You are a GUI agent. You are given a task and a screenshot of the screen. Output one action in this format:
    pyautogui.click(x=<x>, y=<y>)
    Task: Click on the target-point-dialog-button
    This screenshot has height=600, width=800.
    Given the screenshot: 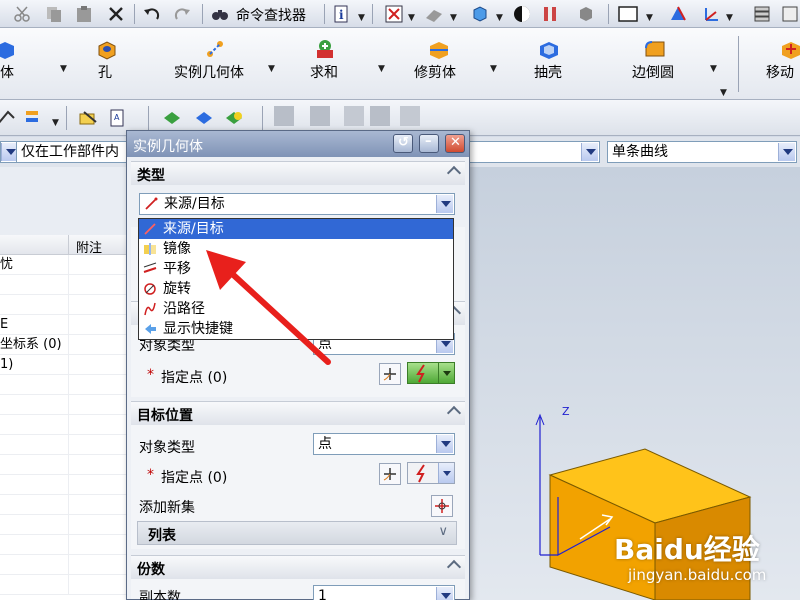 What is the action you would take?
    pyautogui.click(x=390, y=474)
    